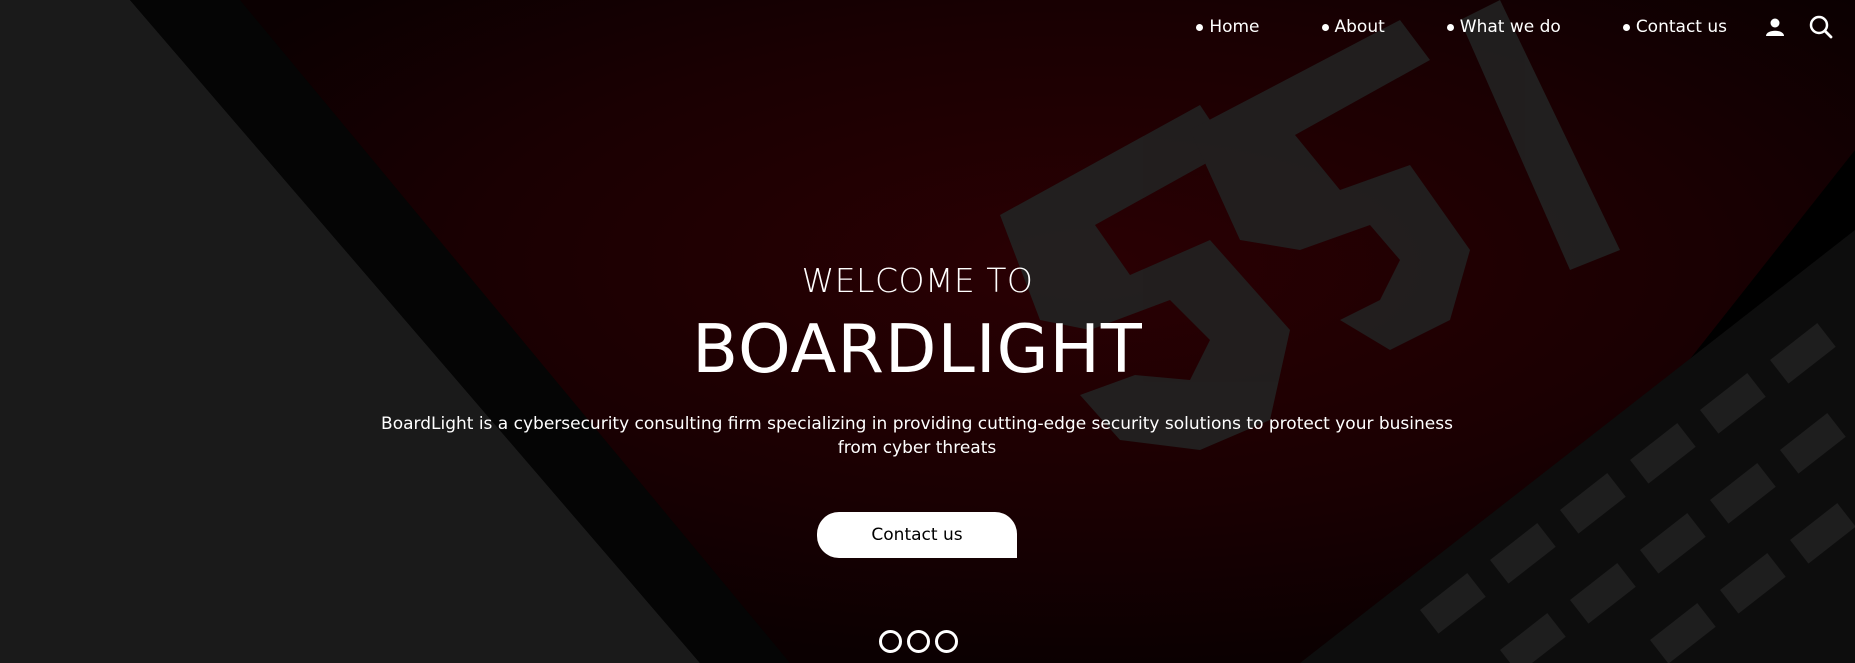 Image resolution: width=1855 pixels, height=663 pixels. I want to click on carousel-indicators, so click(921, 641).